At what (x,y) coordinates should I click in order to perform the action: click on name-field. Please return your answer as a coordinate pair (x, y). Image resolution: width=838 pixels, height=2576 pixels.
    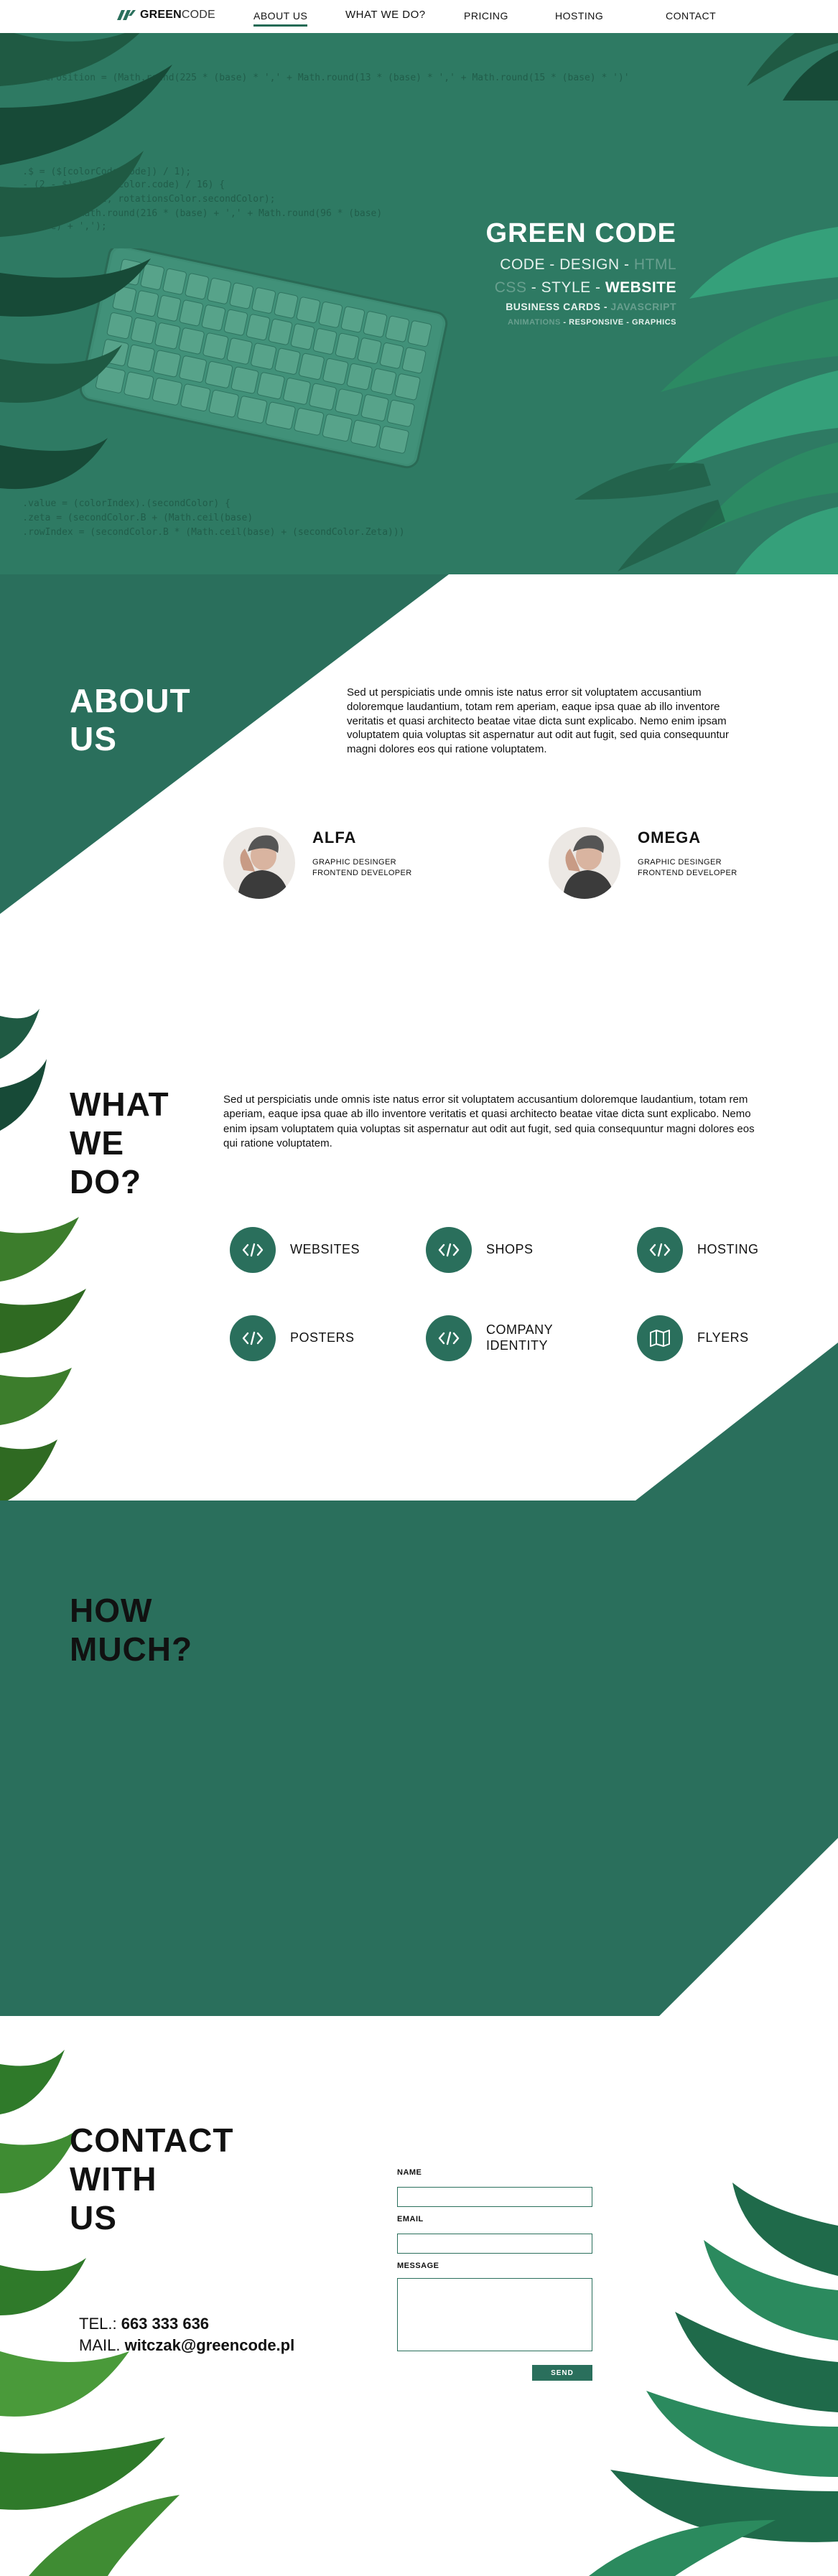
    Looking at the image, I should click on (495, 2197).